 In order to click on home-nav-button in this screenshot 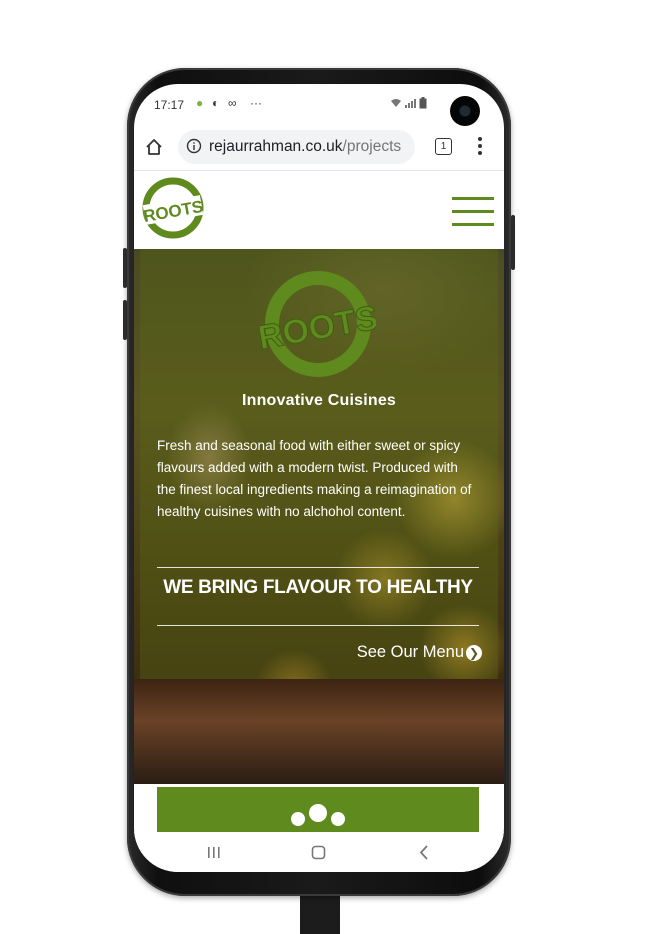, I will do `click(319, 852)`.